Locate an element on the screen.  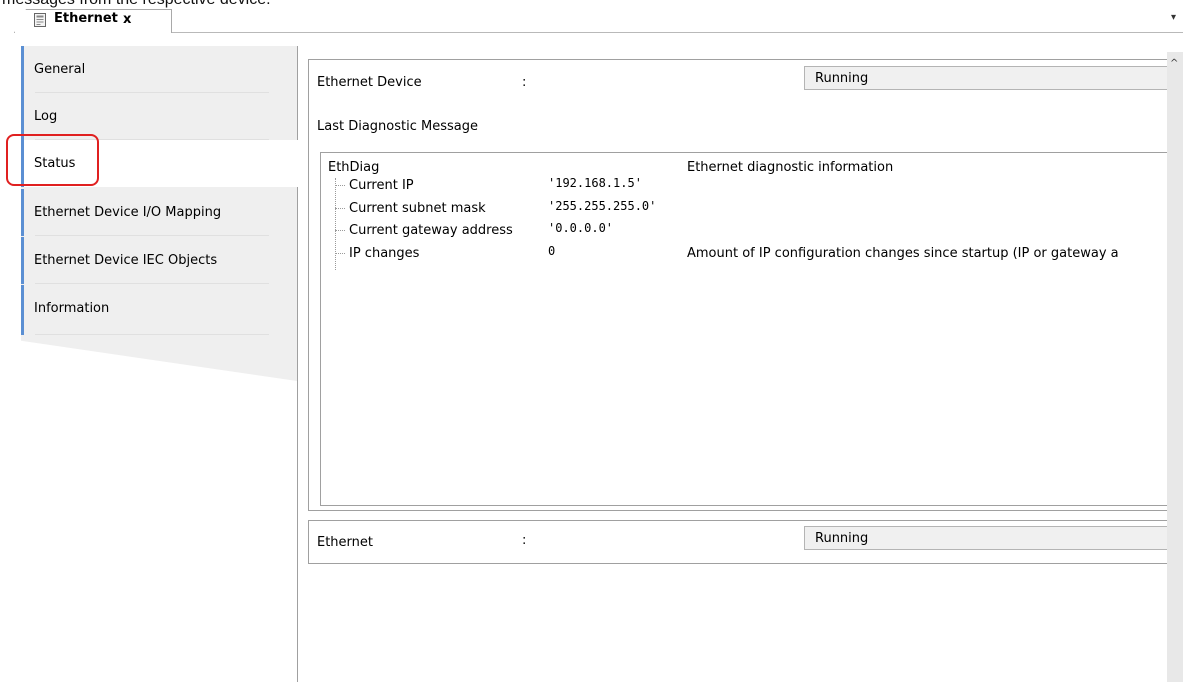
tab-list-dropdown-icon: ▾ is located at coordinates (1173, 17).